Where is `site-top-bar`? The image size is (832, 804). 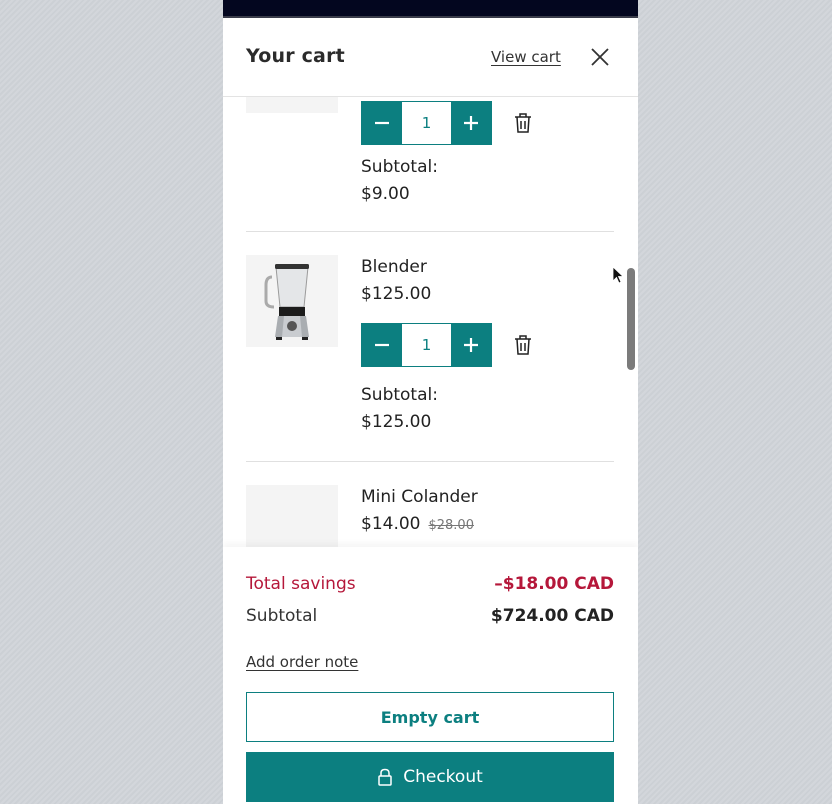 site-top-bar is located at coordinates (430, 9).